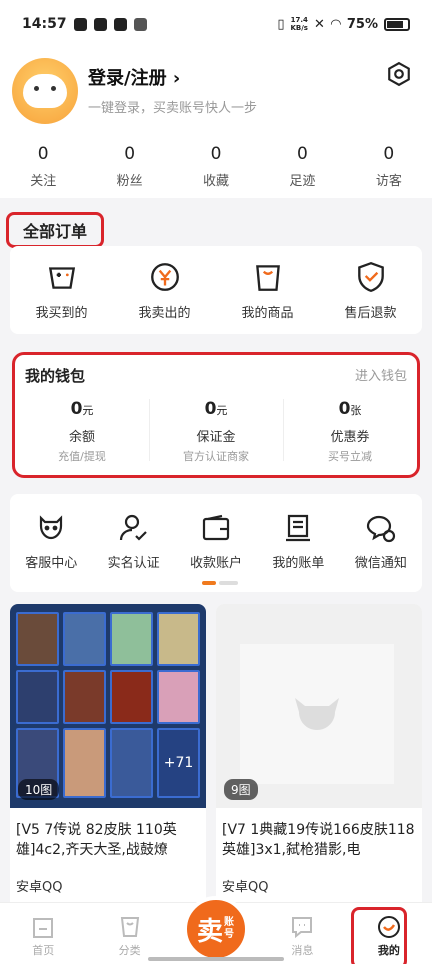 This screenshot has width=432, height=964. Describe the element at coordinates (298, 528) in the screenshot. I see `bill-icon` at that location.